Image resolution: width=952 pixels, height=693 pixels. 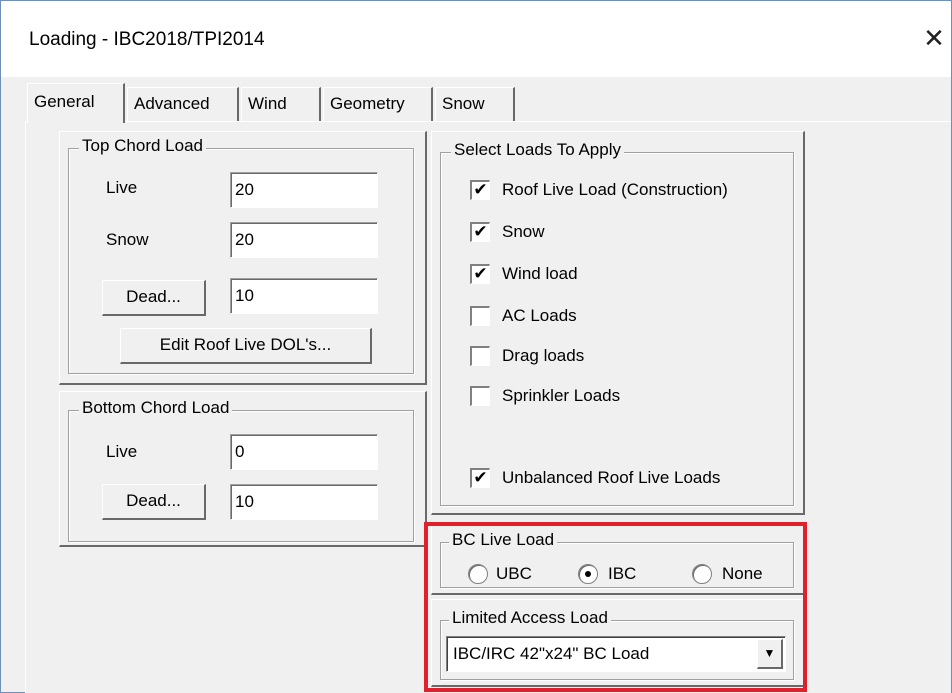 What do you see at coordinates (480, 274) in the screenshot?
I see `wind-load-checkbox: ✔` at bounding box center [480, 274].